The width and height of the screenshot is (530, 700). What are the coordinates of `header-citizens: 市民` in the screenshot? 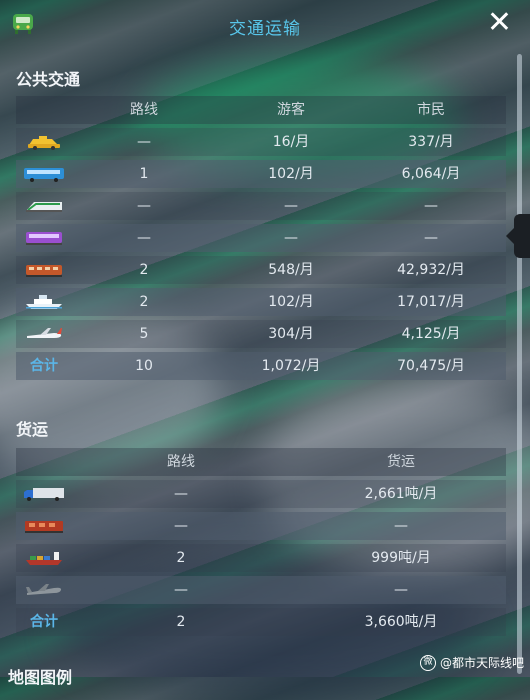 It's located at (431, 110).